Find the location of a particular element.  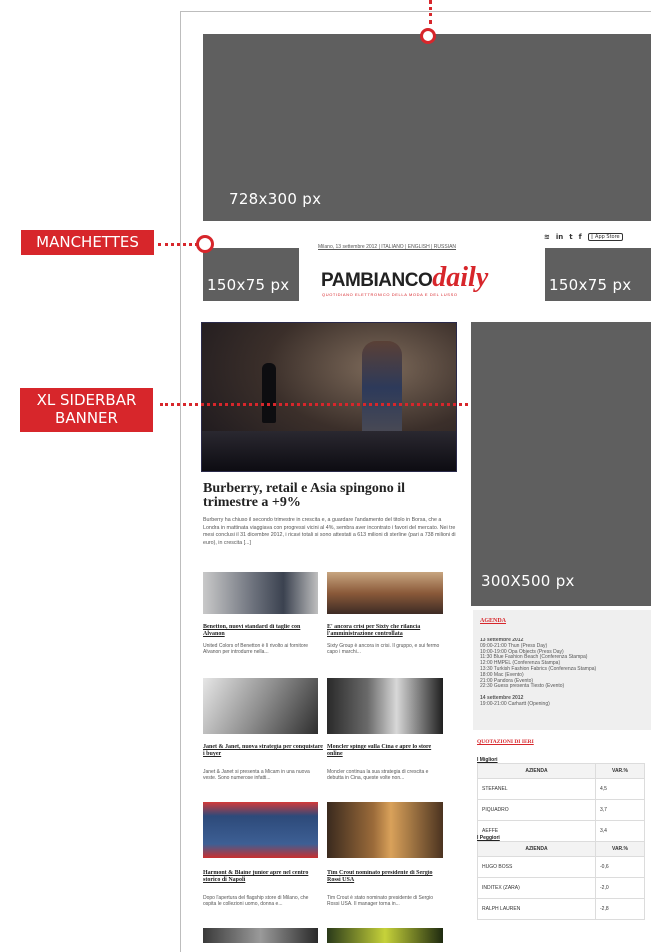

manchettes-callout-line is located at coordinates (178, 244).